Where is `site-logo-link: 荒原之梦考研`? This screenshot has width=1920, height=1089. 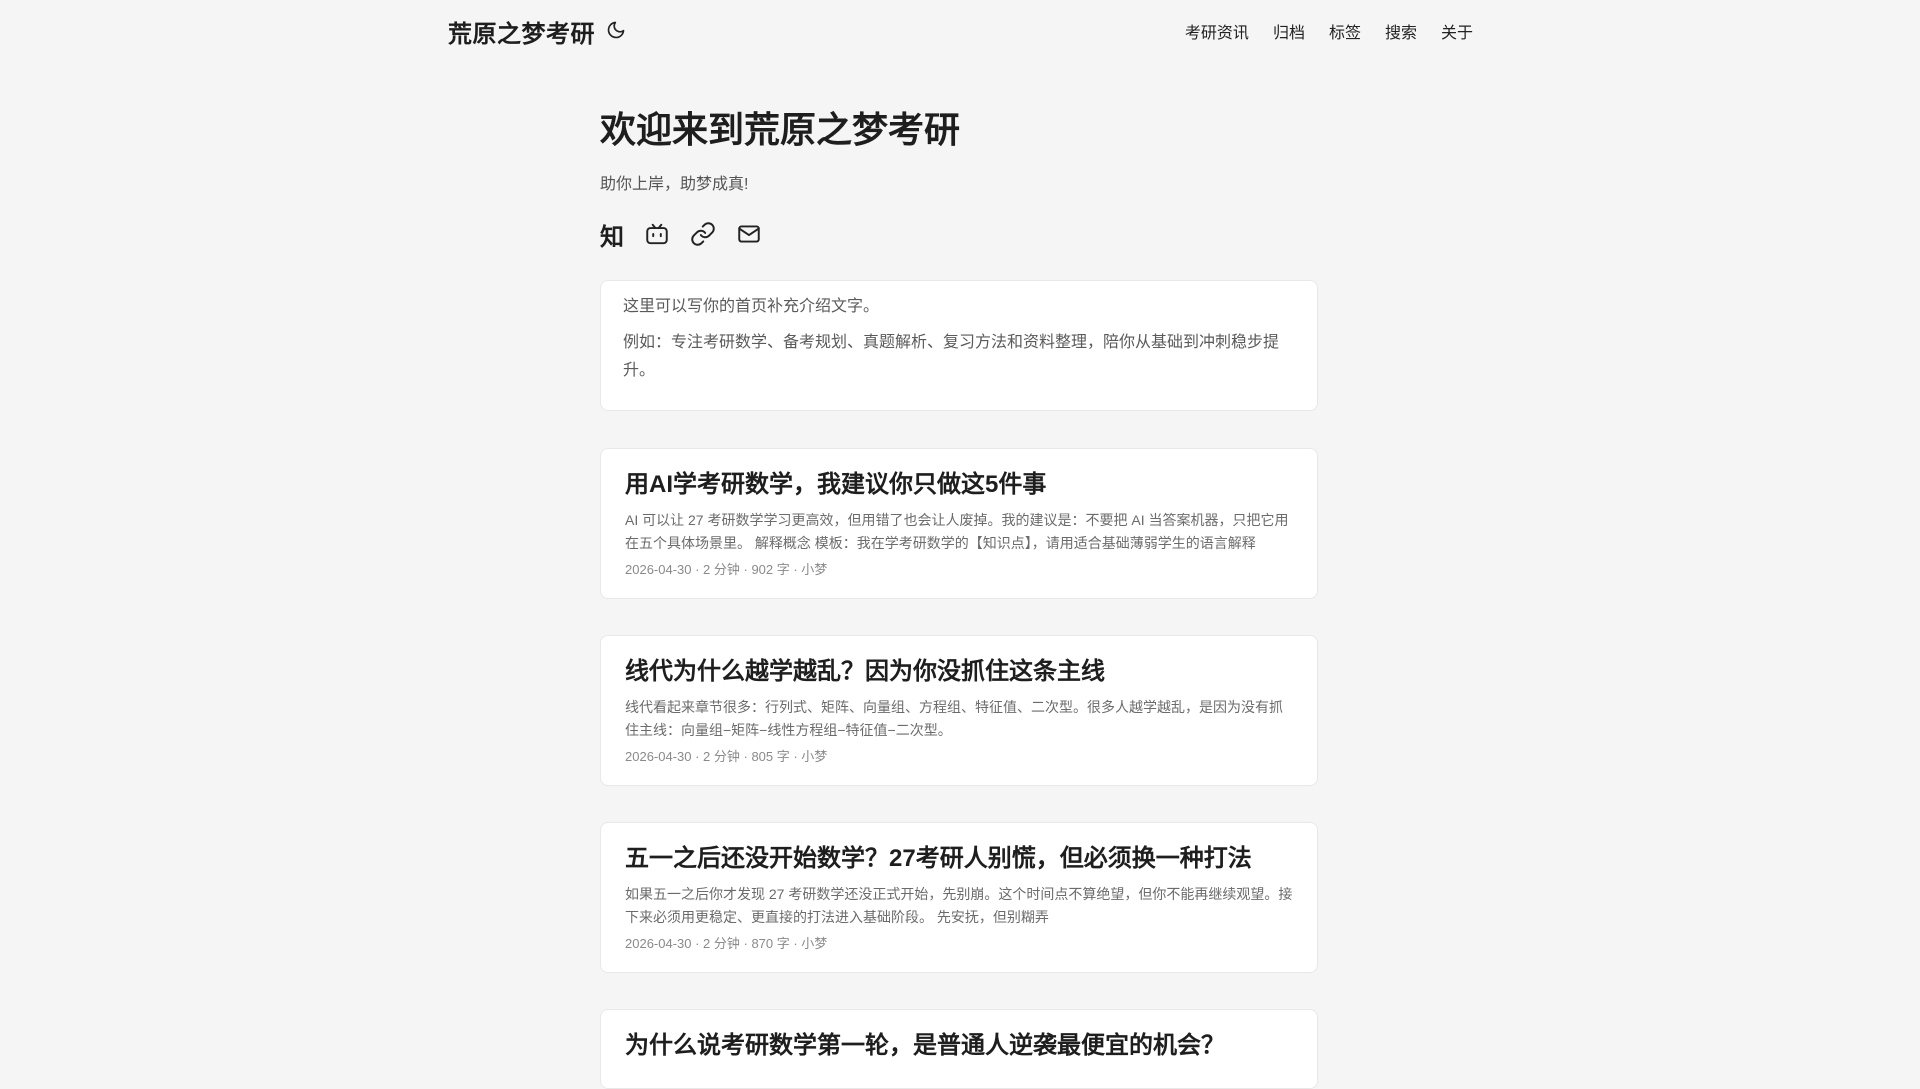 site-logo-link: 荒原之梦考研 is located at coordinates (521, 31).